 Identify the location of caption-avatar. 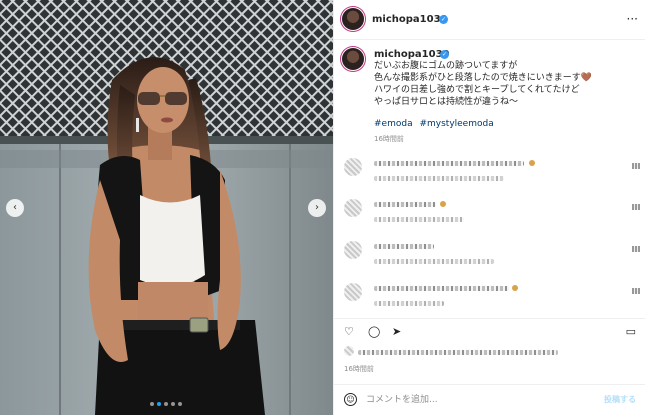
(353, 59).